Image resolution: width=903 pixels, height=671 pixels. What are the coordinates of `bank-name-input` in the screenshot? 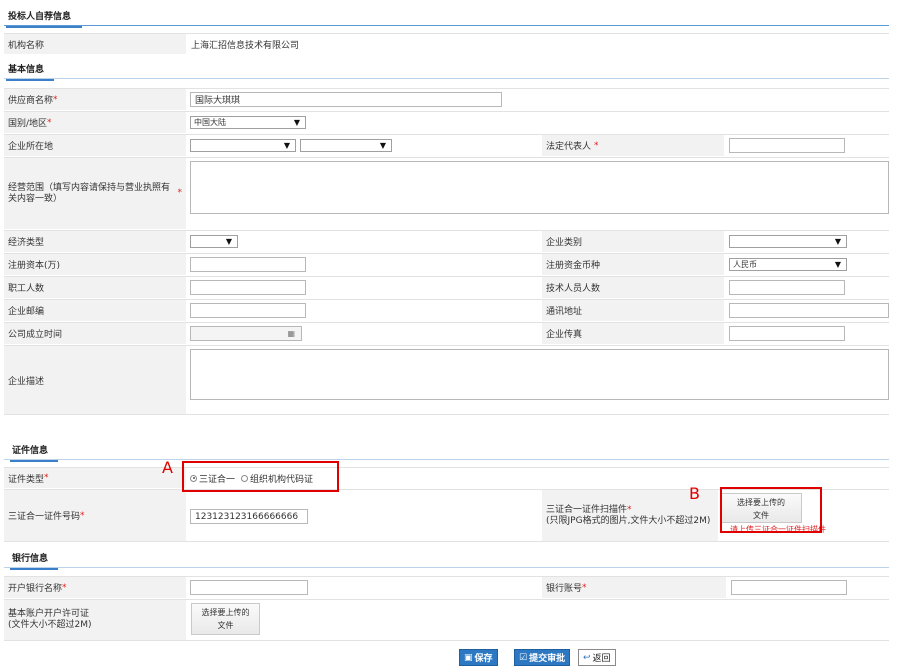 It's located at (249, 587).